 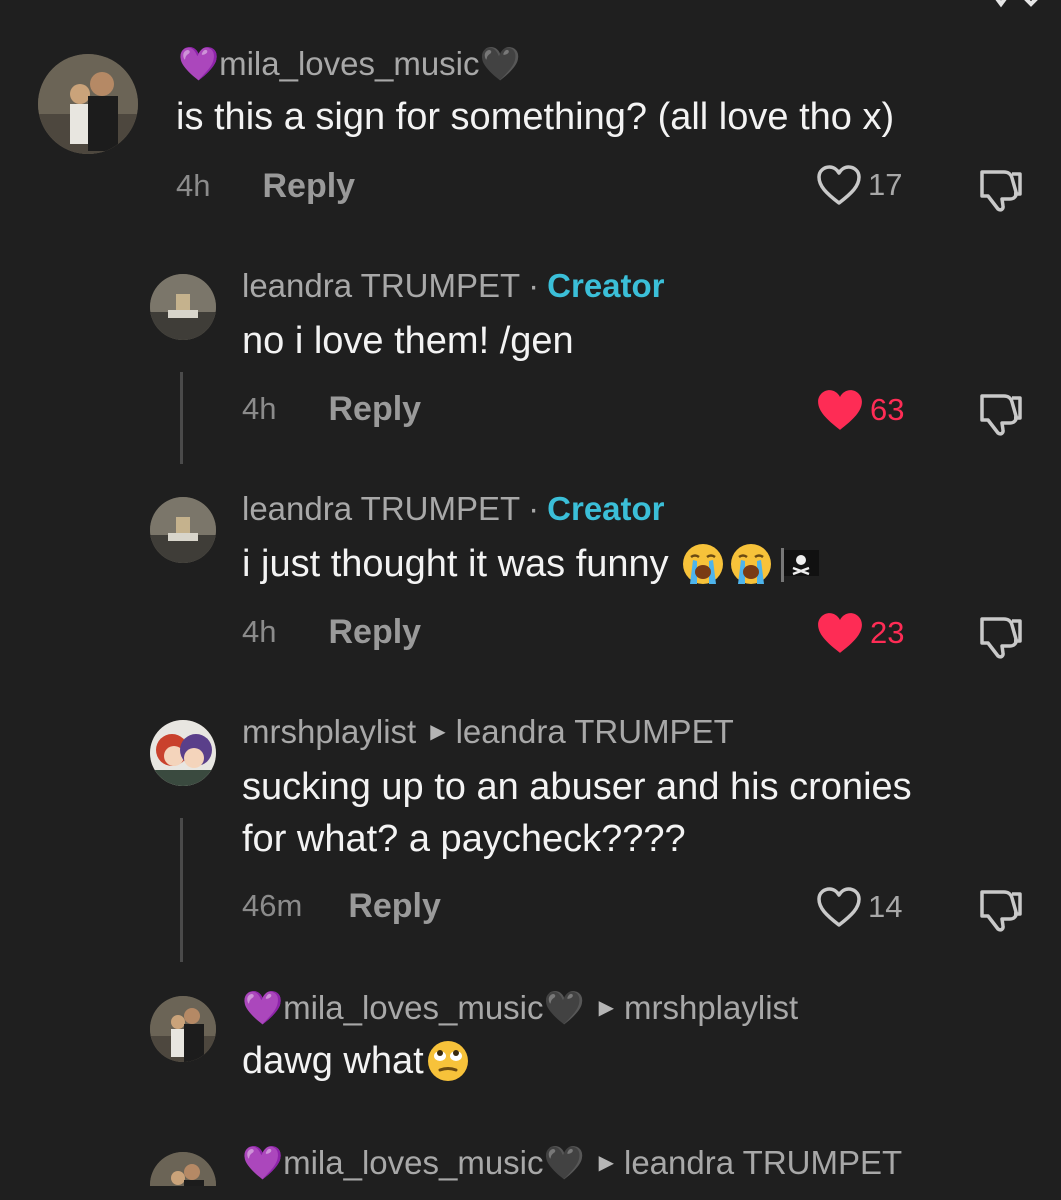 What do you see at coordinates (887, 632) in the screenshot?
I see `like-count: 23` at bounding box center [887, 632].